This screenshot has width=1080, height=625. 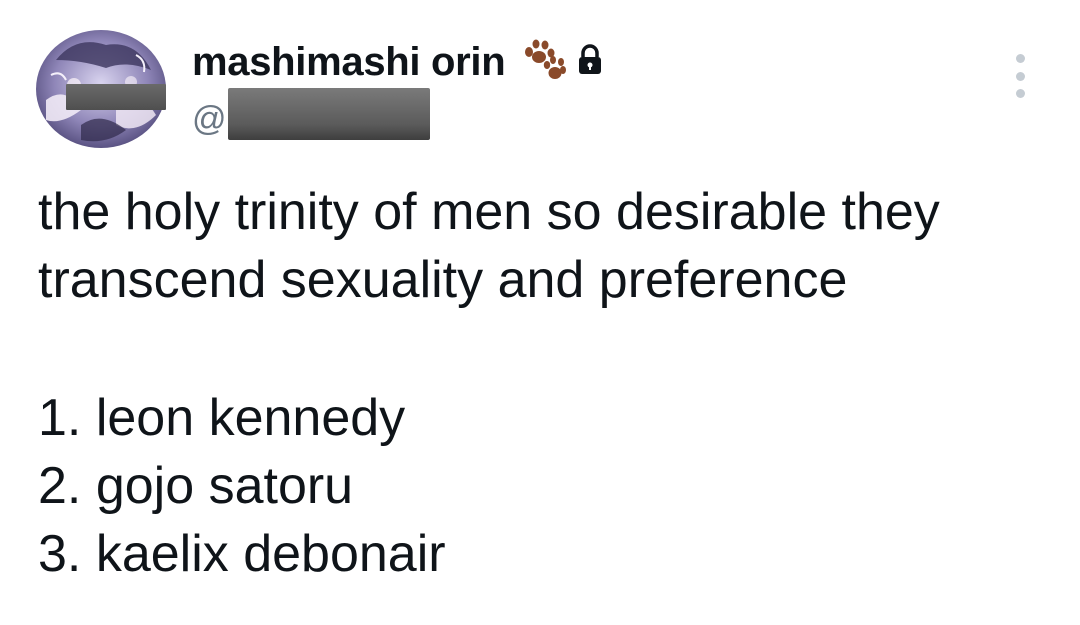 What do you see at coordinates (590, 62) in the screenshot?
I see `lock-icon` at bounding box center [590, 62].